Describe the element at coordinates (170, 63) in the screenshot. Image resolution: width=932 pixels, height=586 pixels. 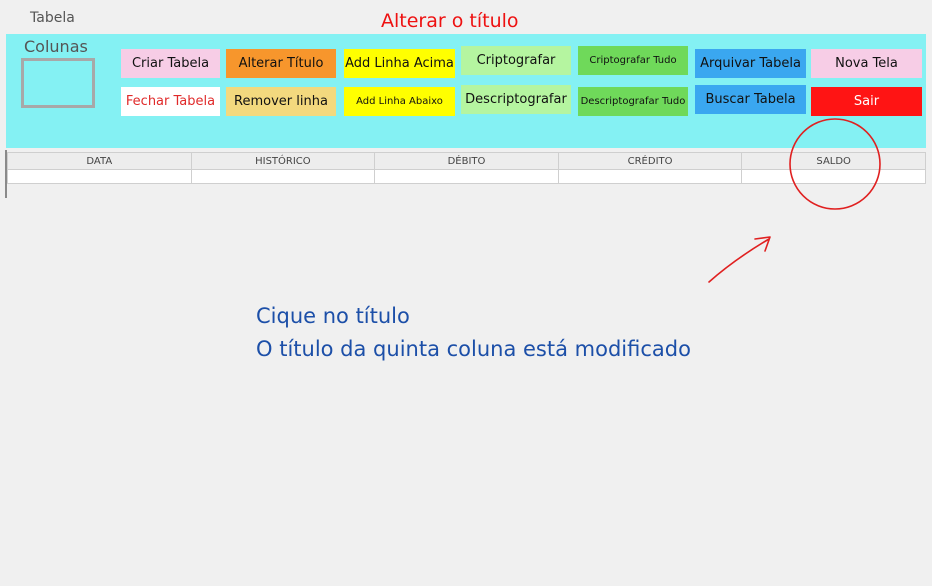
I see `criar-tabela-button: Criar Tabela` at that location.